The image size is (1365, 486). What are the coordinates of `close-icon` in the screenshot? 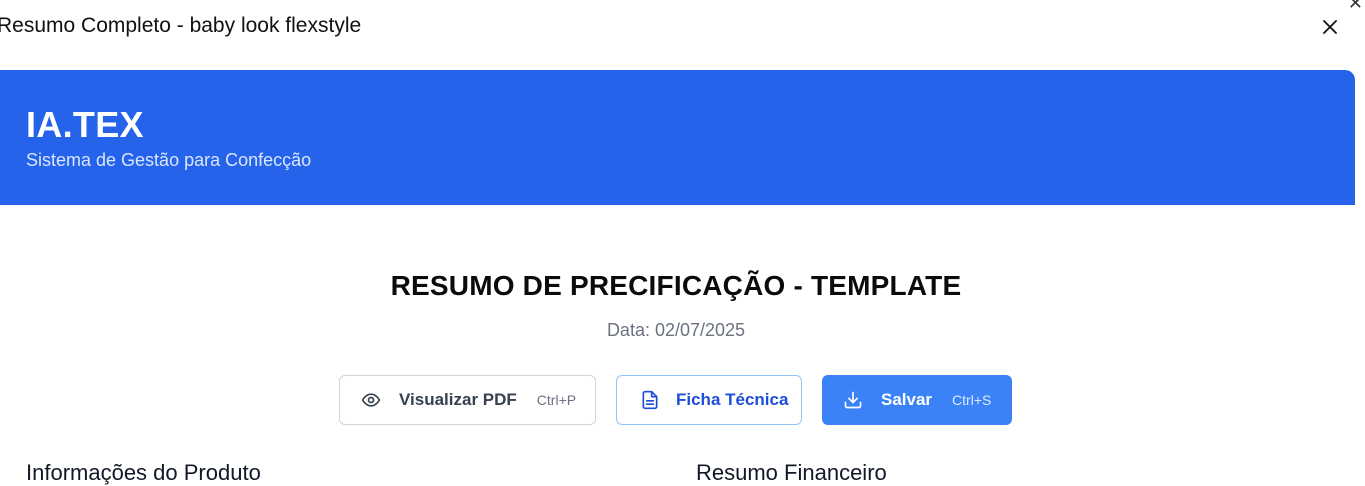 It's located at (1330, 27).